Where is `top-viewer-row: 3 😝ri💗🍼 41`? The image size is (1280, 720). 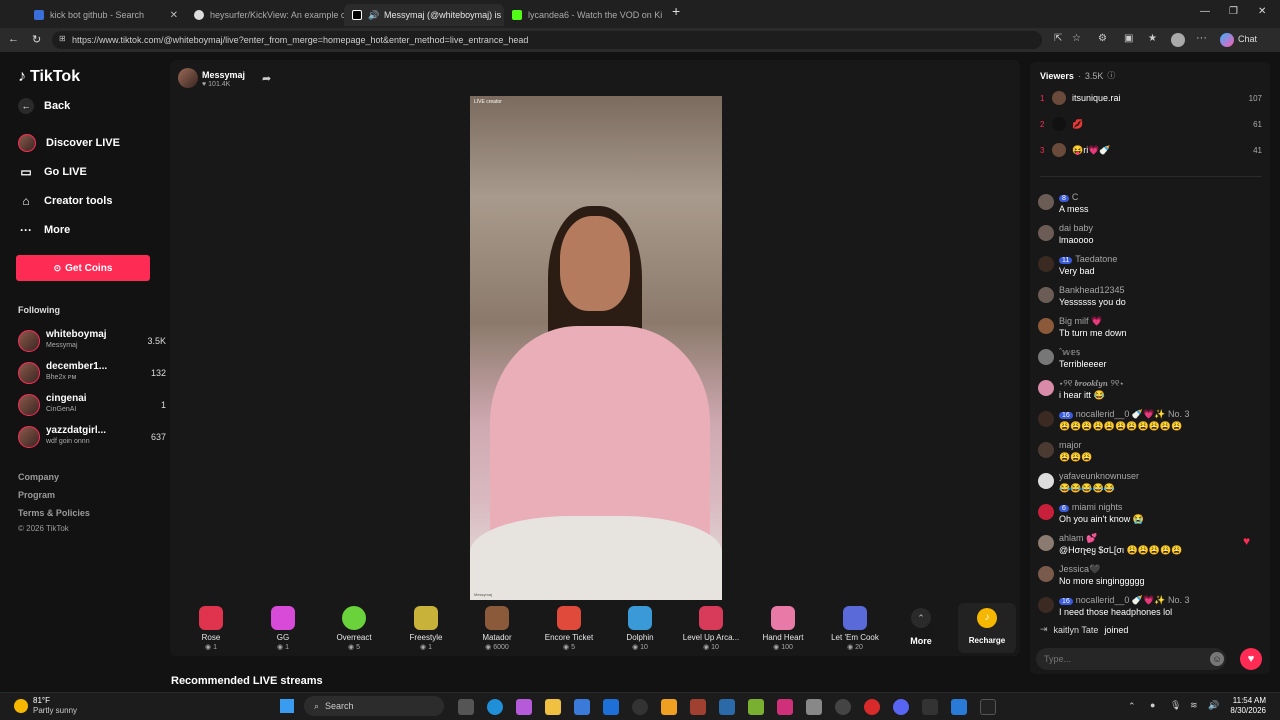
top-viewer-row: 3 😝ri💗🍼 41 is located at coordinates (1151, 150).